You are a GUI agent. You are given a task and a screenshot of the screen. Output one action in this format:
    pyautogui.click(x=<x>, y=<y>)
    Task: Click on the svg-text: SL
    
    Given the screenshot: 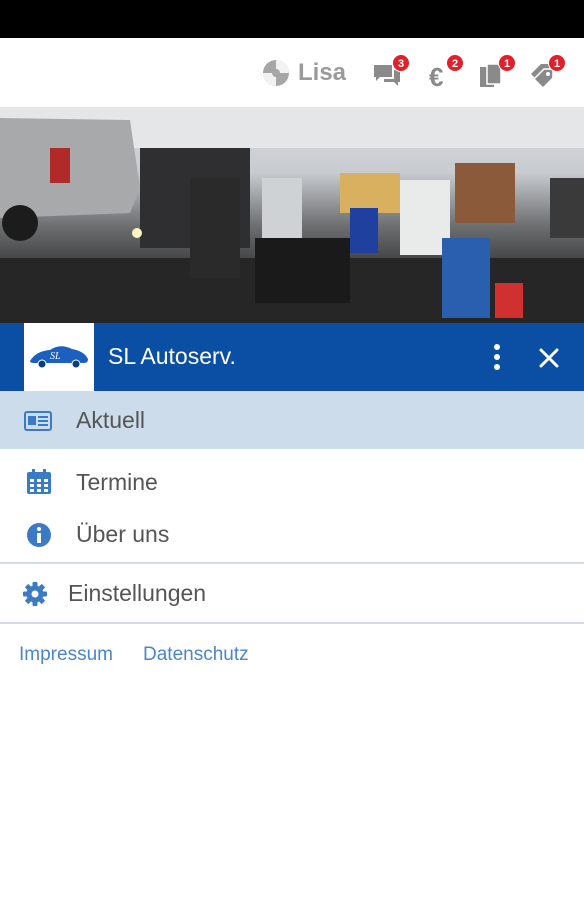 What is the action you would take?
    pyautogui.click(x=55, y=356)
    